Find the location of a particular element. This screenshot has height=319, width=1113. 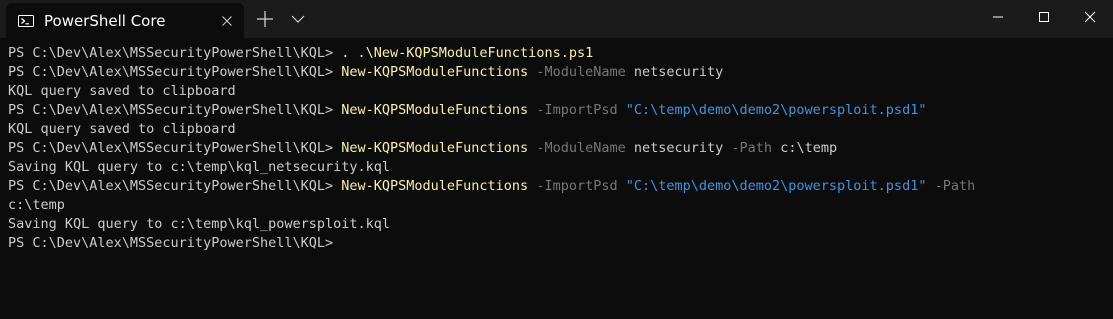

close-icon is located at coordinates (1090, 17).